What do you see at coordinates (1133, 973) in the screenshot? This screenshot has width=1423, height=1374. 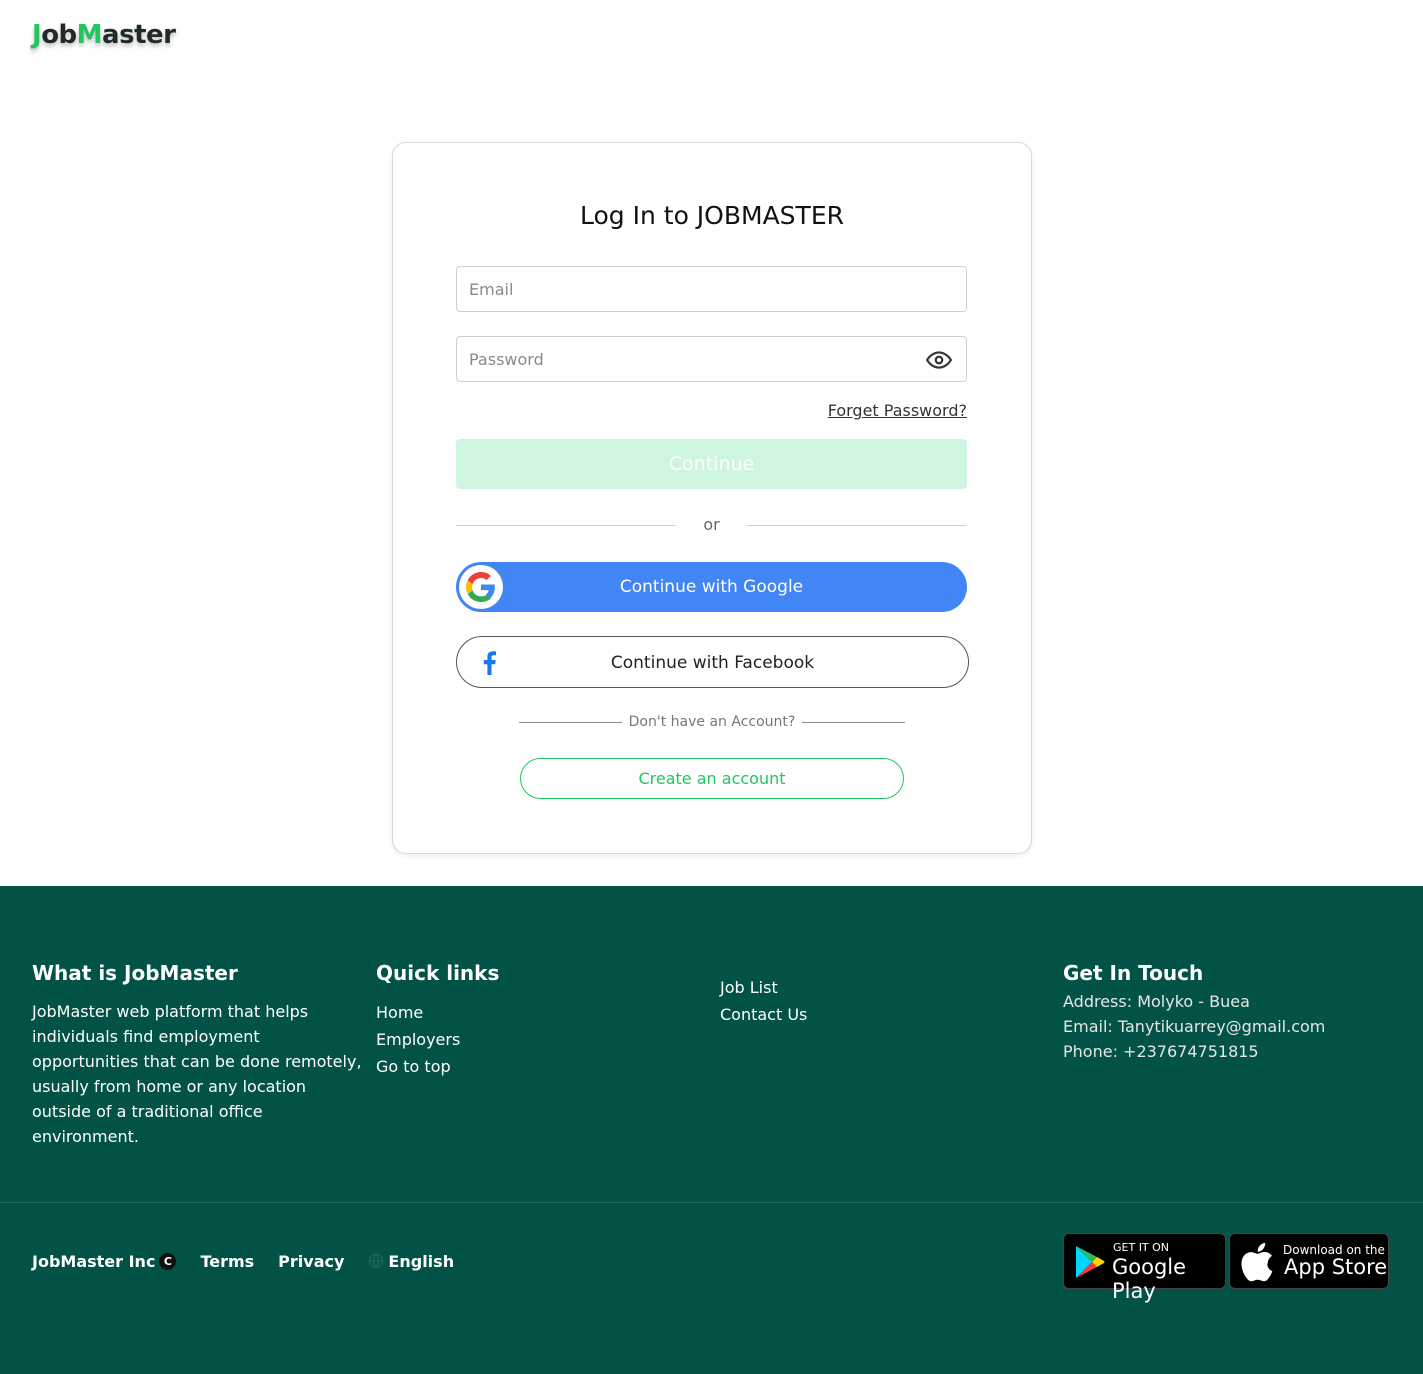 I see `contact-heading: Get In Touch` at bounding box center [1133, 973].